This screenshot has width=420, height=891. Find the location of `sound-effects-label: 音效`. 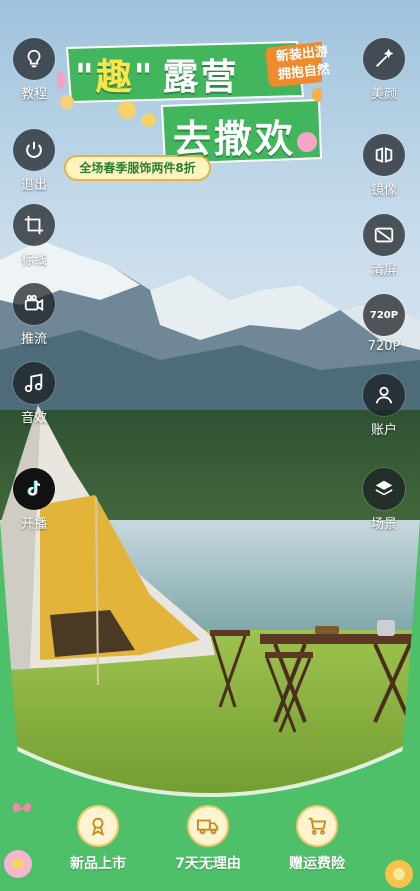

sound-effects-label: 音效 is located at coordinates (33, 418).